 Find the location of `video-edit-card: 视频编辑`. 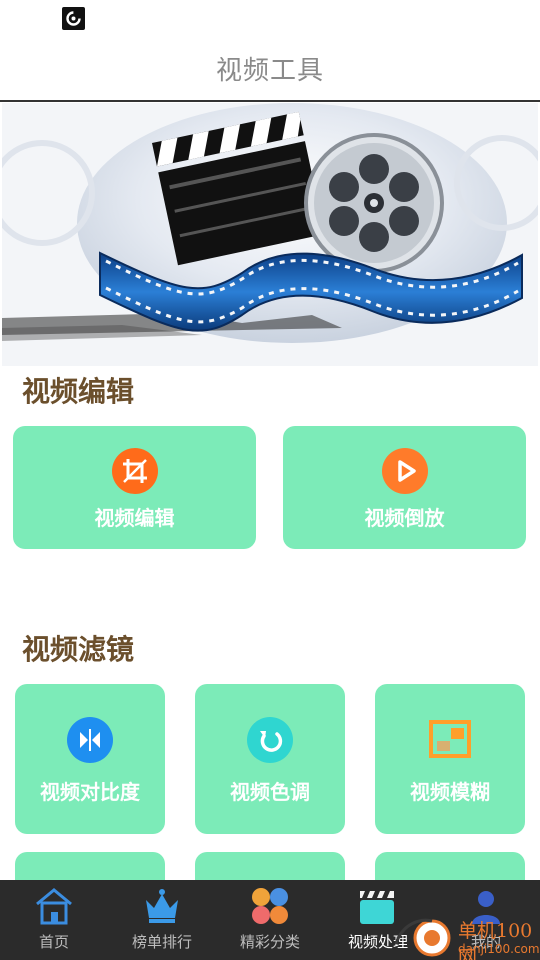

video-edit-card: 视频编辑 is located at coordinates (134, 487).